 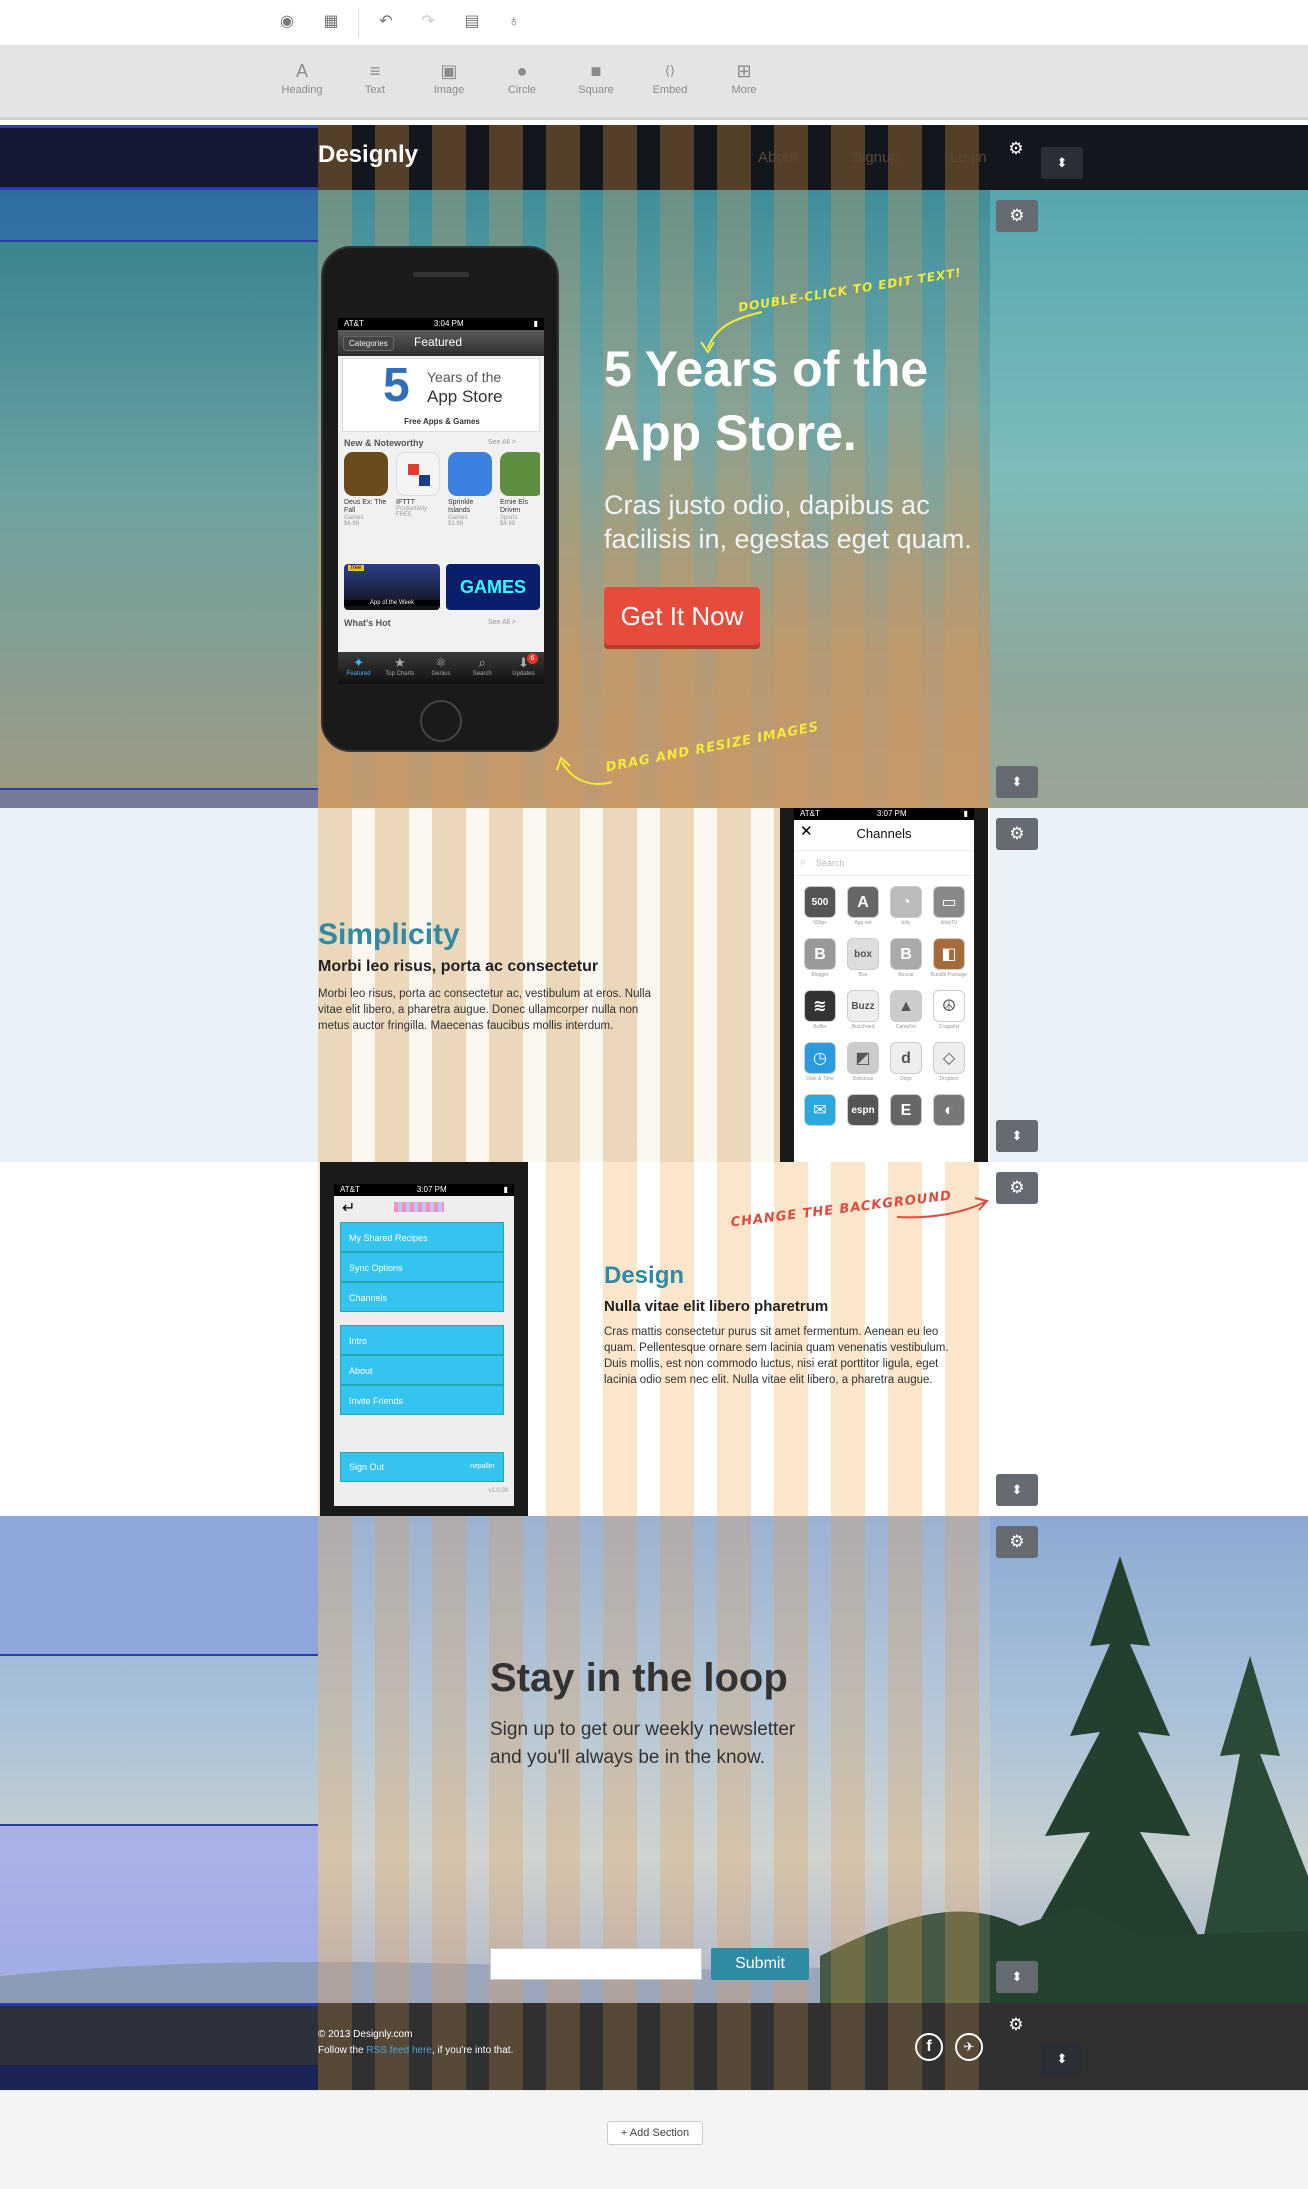 What do you see at coordinates (968, 157) in the screenshot?
I see `nav-link-login: Login` at bounding box center [968, 157].